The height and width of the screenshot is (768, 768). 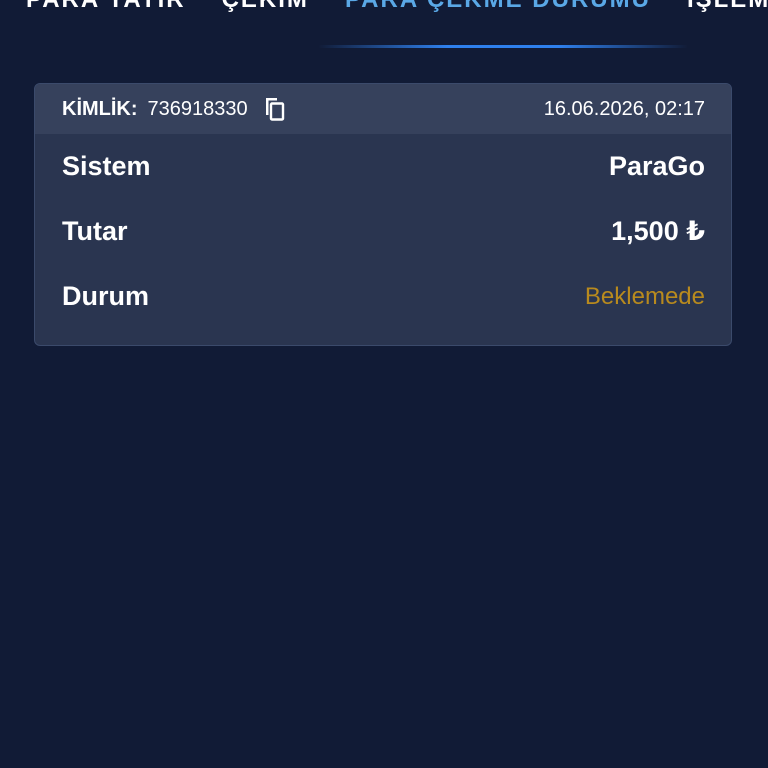 What do you see at coordinates (658, 231) in the screenshot?
I see `amount-value: 1,500 ₺` at bounding box center [658, 231].